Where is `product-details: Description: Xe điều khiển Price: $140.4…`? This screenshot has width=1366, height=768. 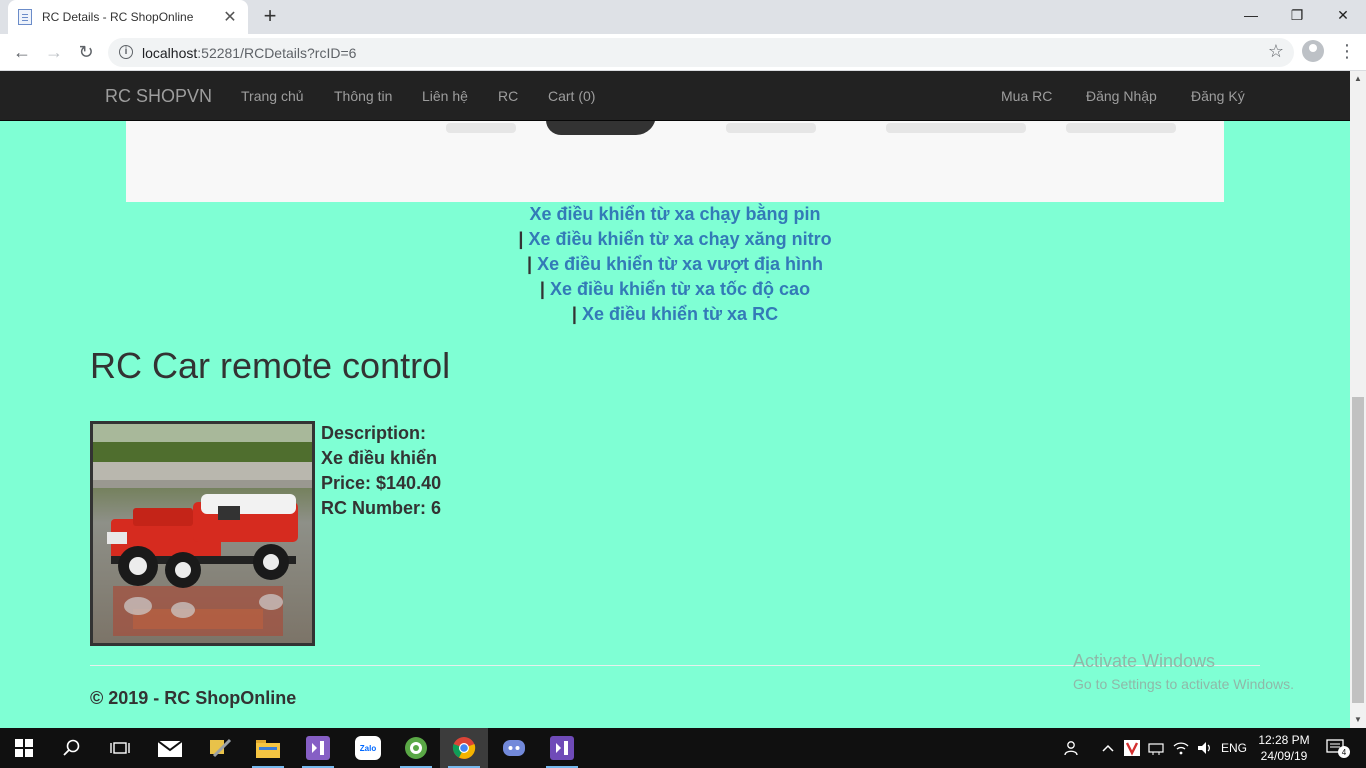
product-details: Description: Xe điều khiển Price: $140.4… is located at coordinates (471, 471).